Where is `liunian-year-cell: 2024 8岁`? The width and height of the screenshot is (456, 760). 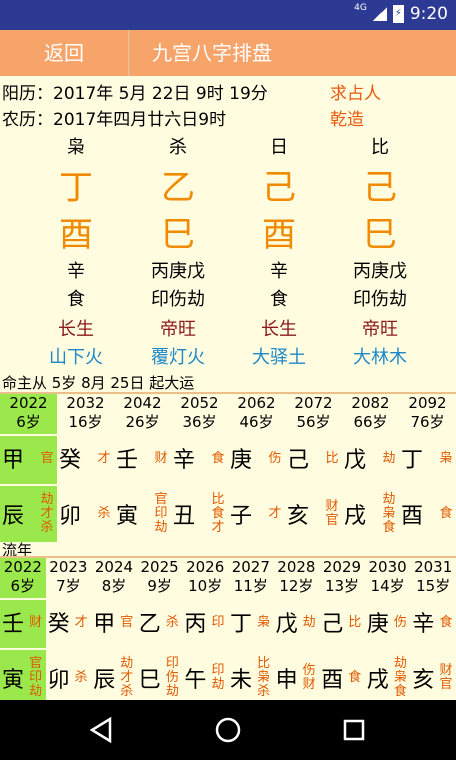 liunian-year-cell: 2024 8岁 is located at coordinates (114, 578).